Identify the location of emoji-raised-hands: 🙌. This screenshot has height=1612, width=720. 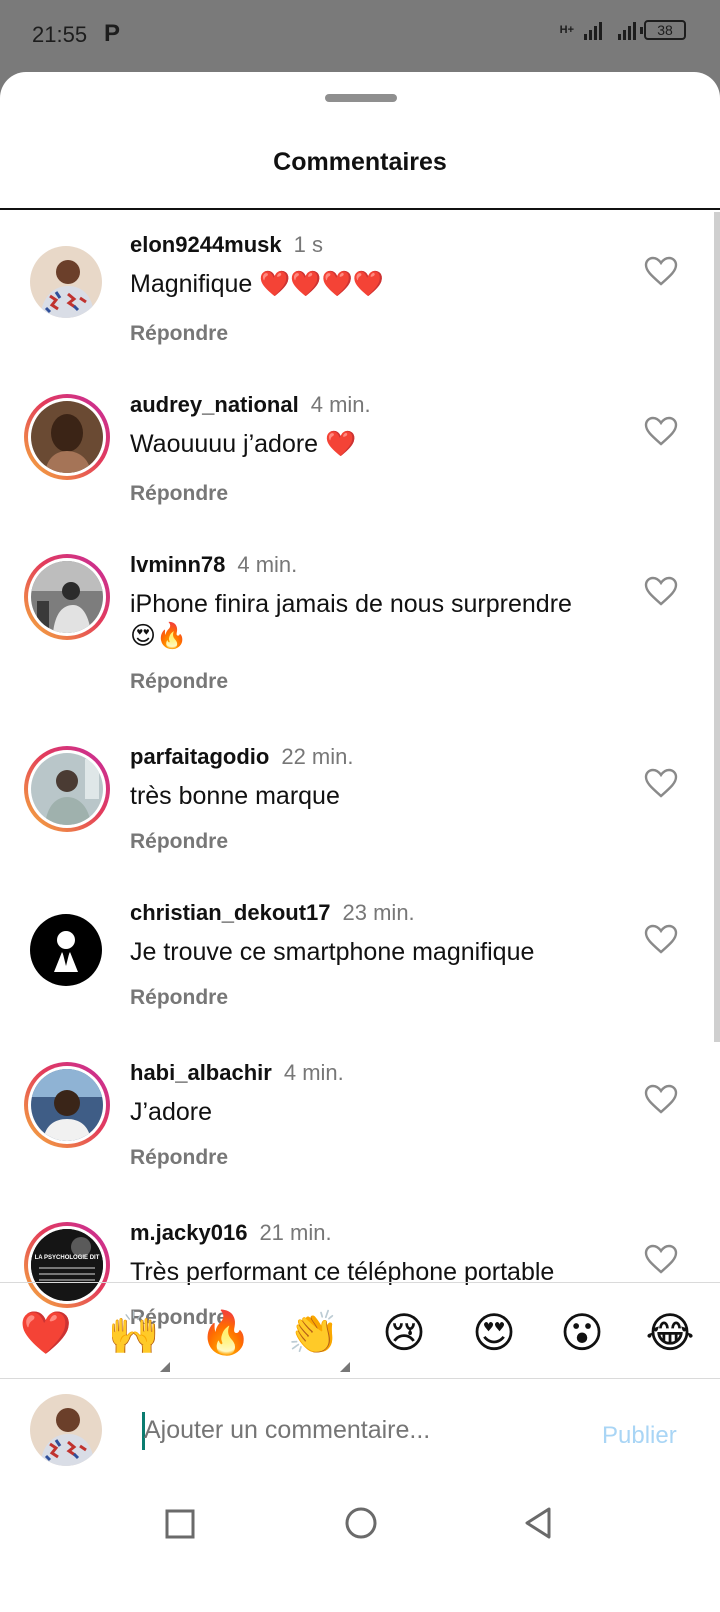
(134, 1333).